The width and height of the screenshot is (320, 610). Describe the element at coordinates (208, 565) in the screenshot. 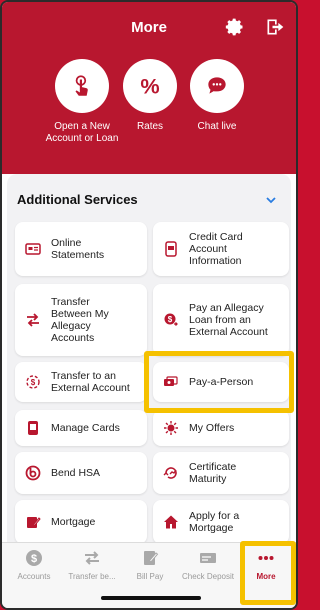

I see `tab-check-deposit: Check Deposit` at that location.